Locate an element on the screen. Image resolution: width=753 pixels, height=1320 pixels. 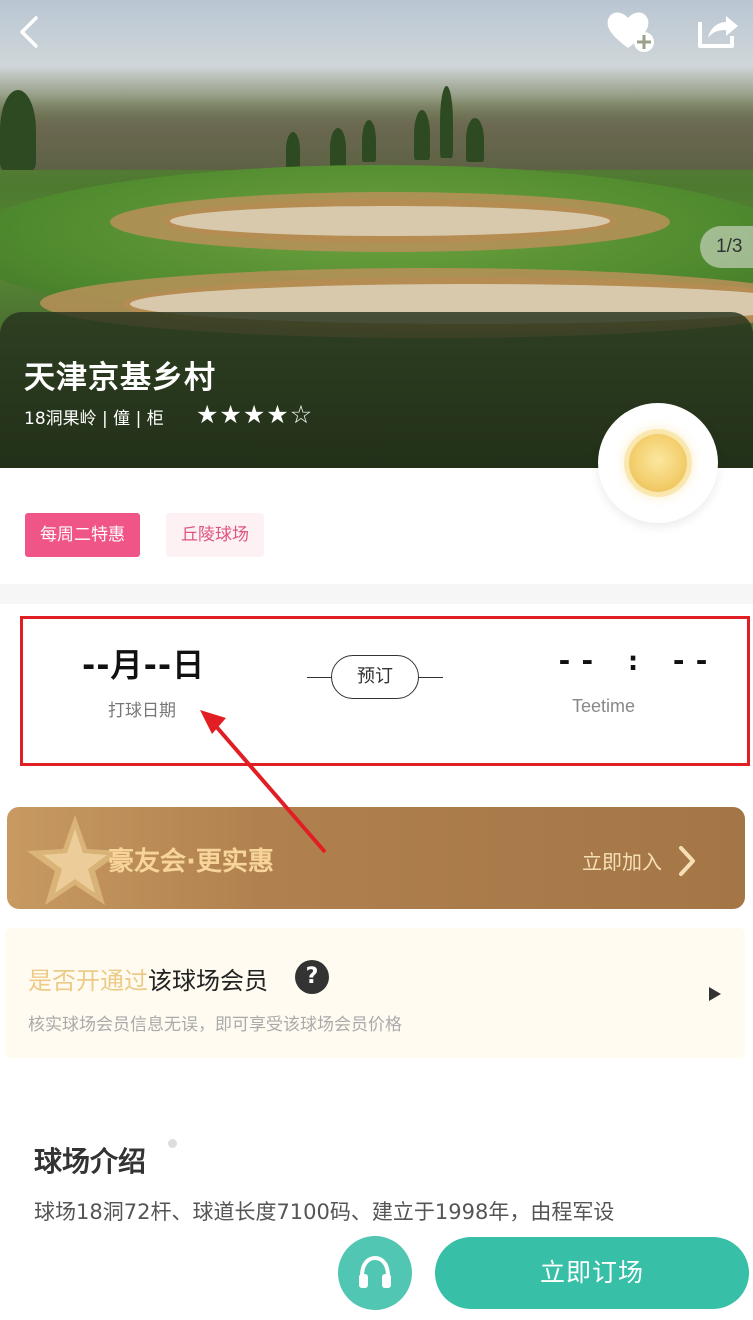
play-date-value: --月--日 is located at coordinates (143, 663).